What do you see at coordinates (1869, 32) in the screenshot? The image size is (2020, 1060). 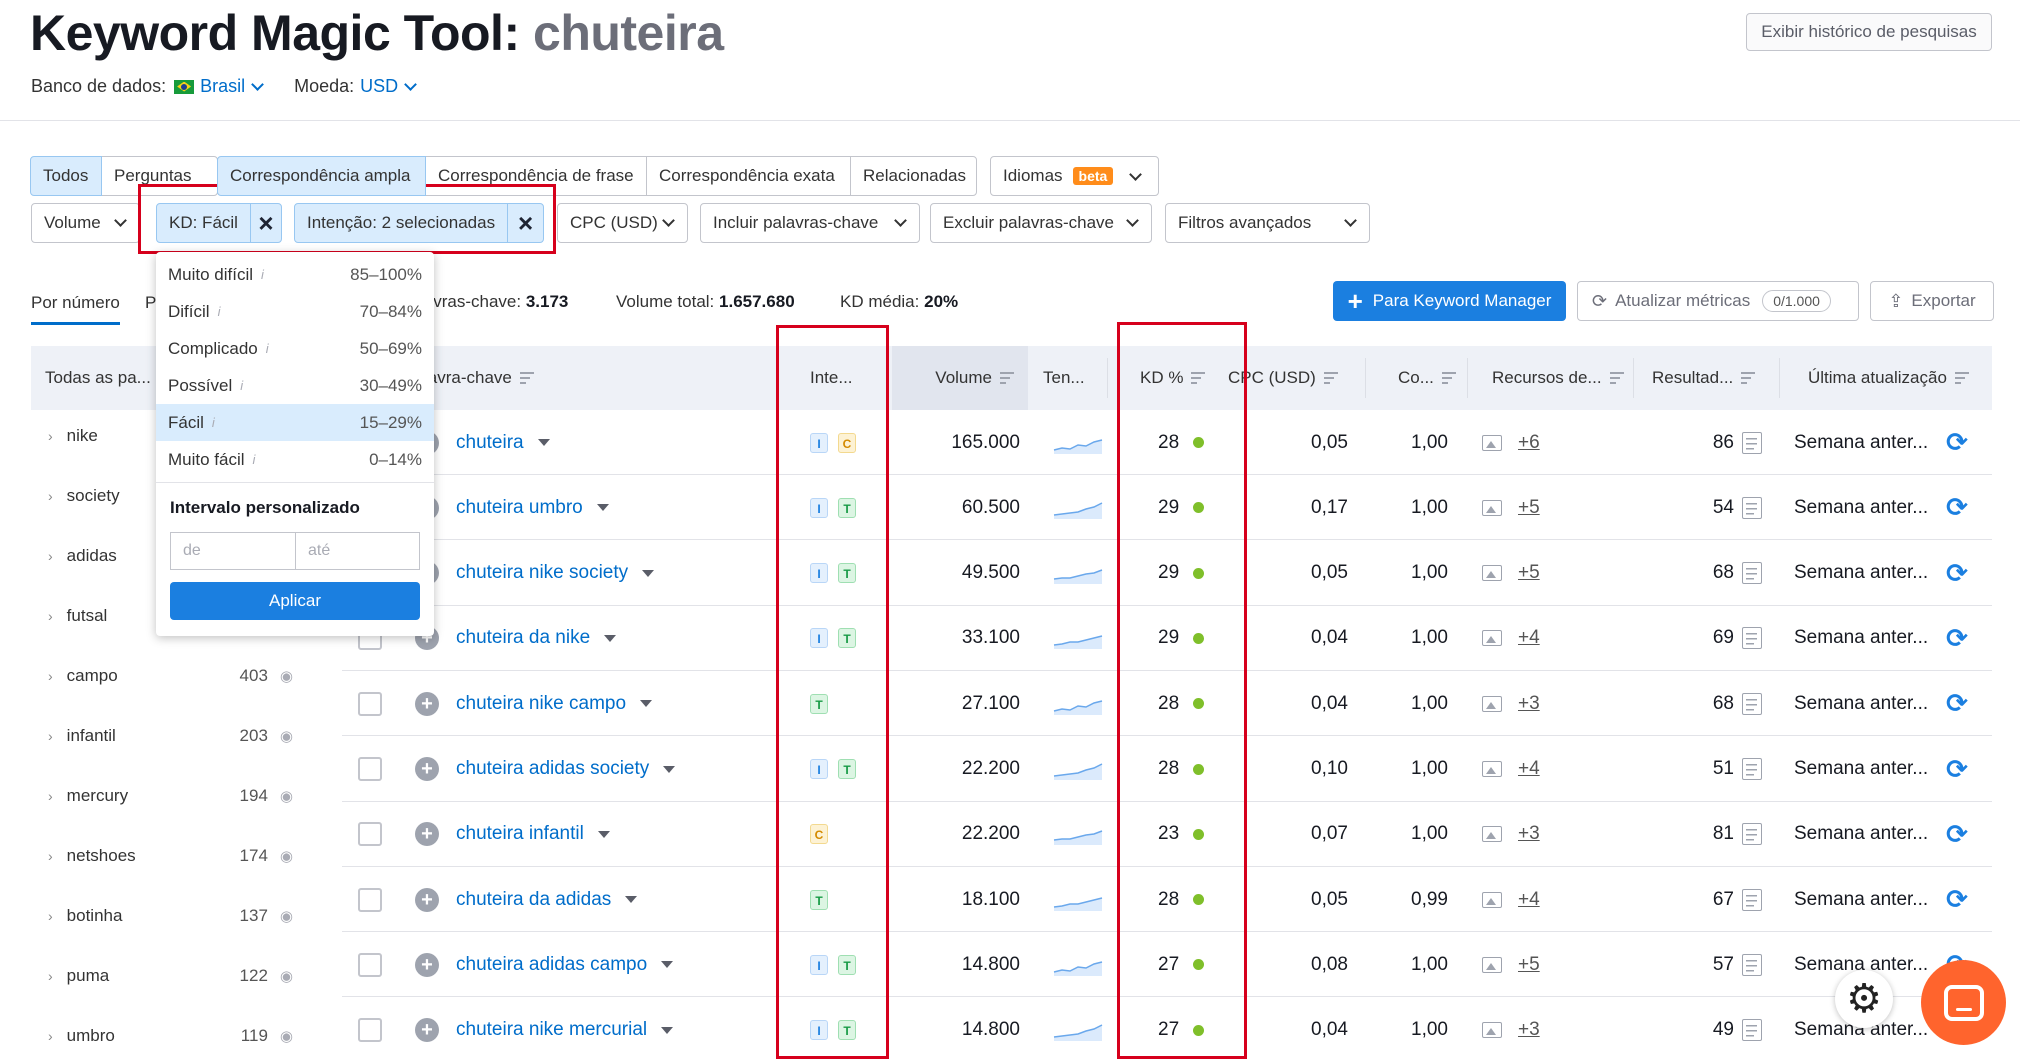 I see `search-history-button: Exibir histórico de pesquisas` at bounding box center [1869, 32].